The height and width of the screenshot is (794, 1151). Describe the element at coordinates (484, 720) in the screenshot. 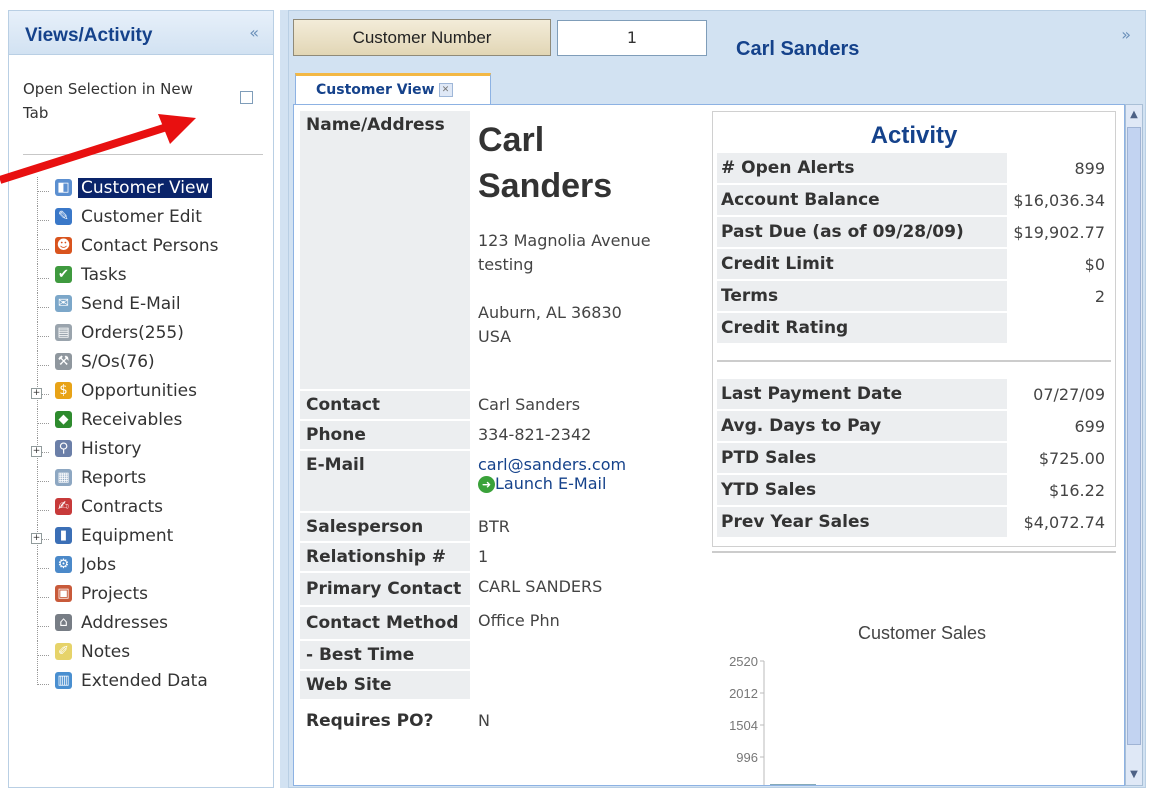

I see `detail-value: N` at that location.